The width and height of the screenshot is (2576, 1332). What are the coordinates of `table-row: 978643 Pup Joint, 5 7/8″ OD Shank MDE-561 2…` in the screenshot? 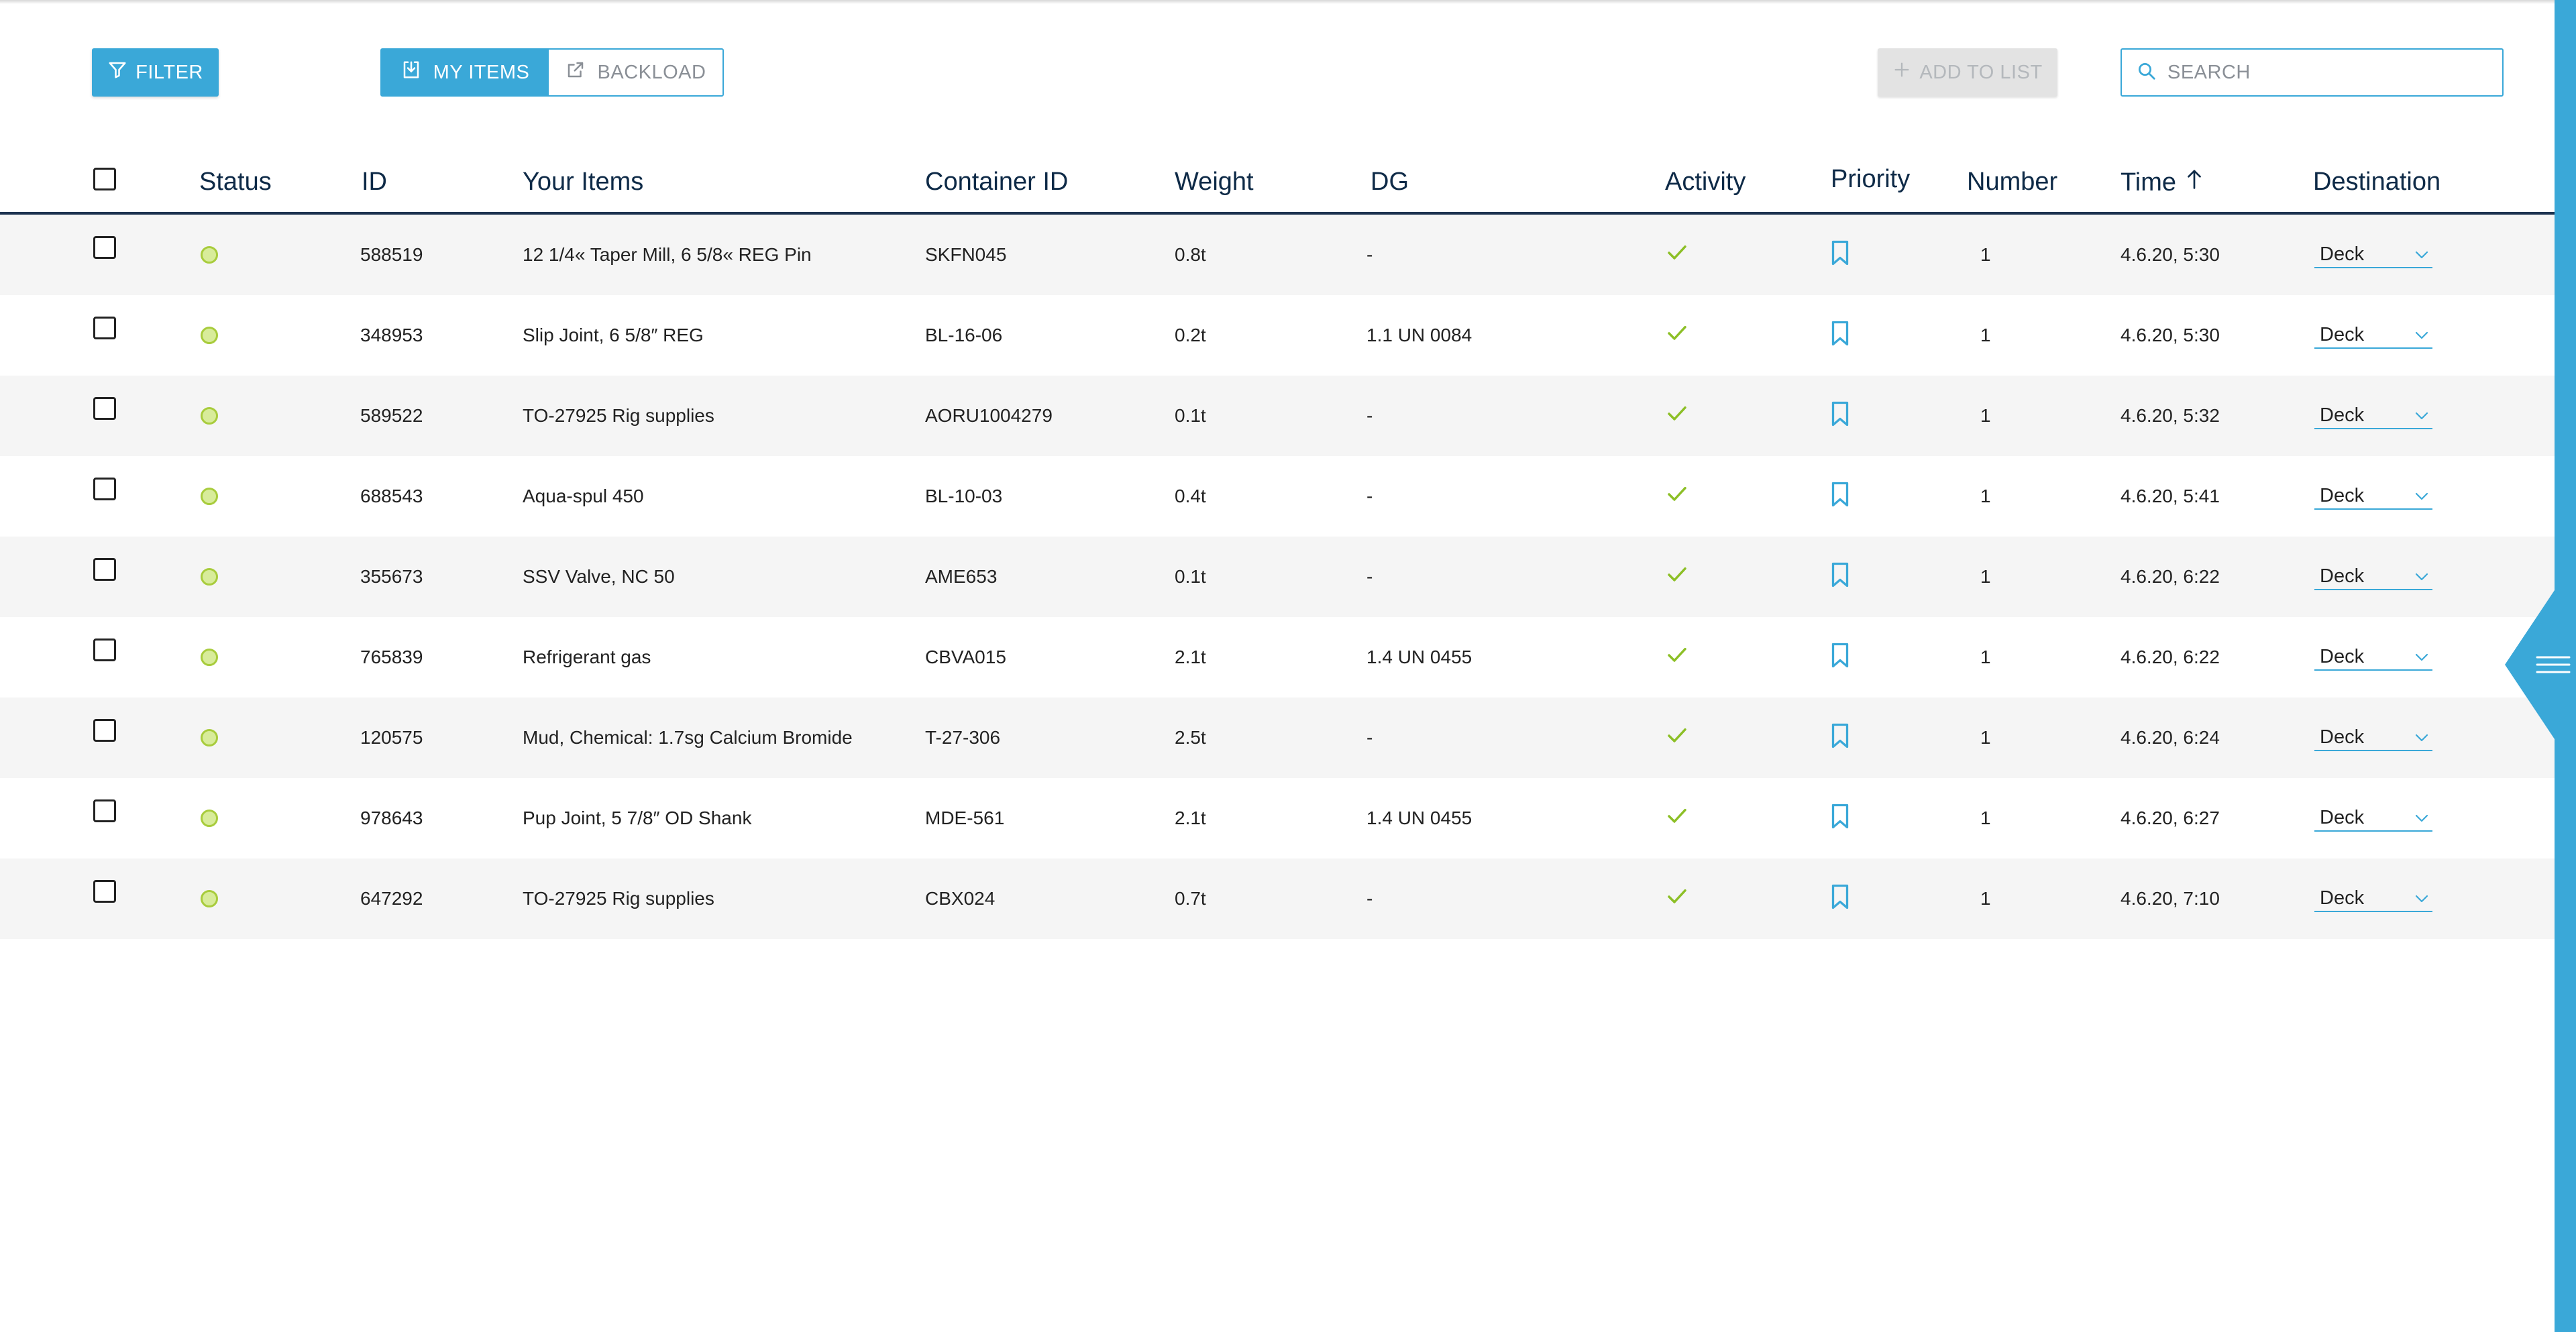 It's located at (1277, 818).